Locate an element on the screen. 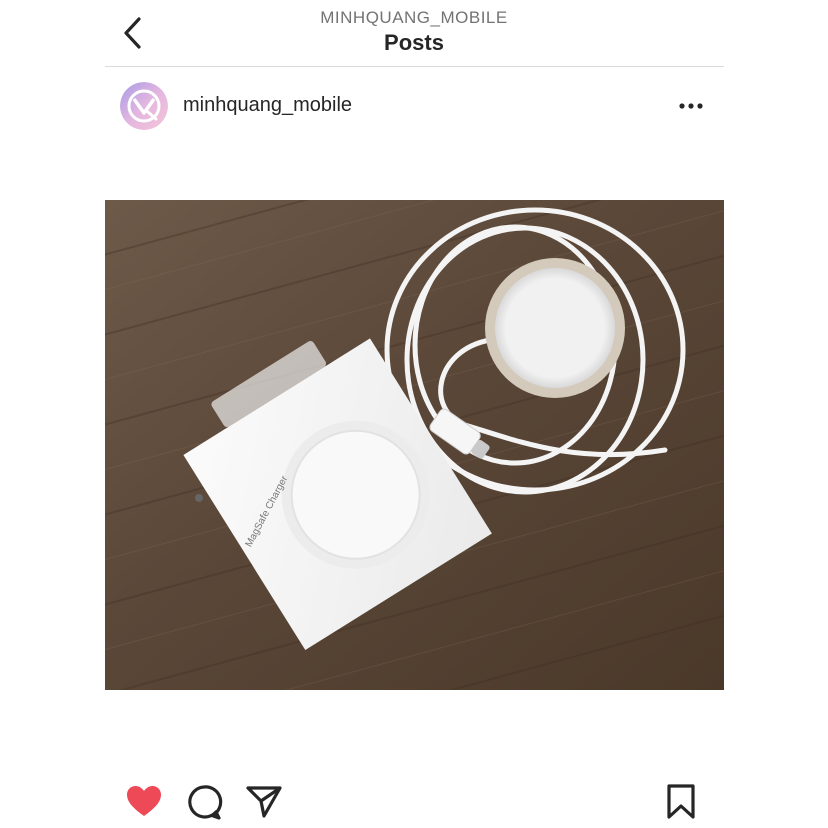 This screenshot has height=828, width=828. share-button is located at coordinates (264, 802).